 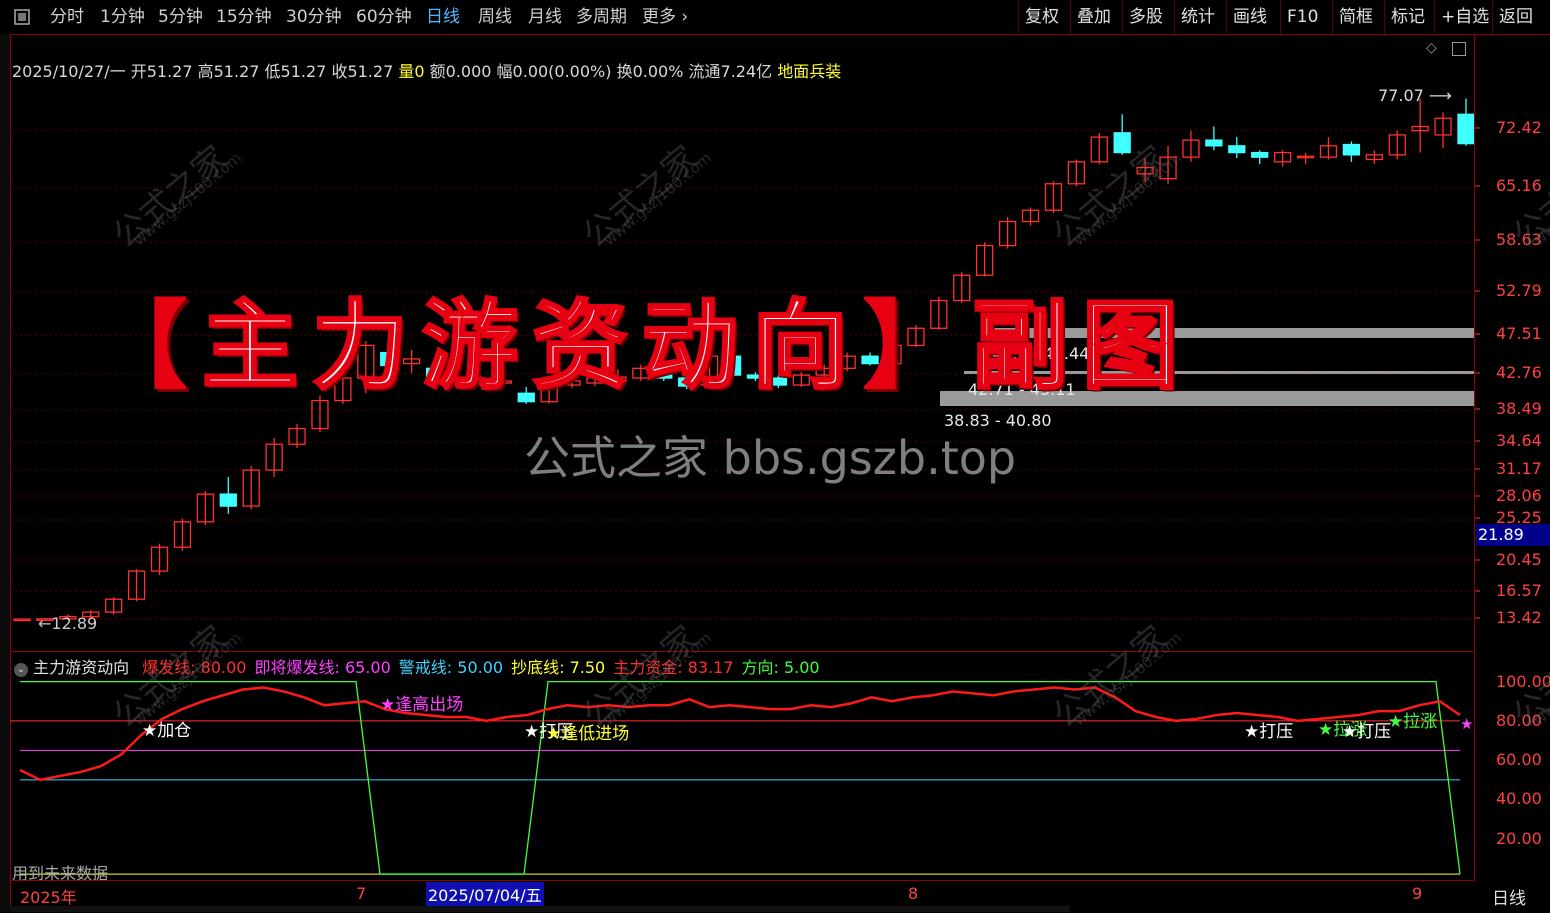 What do you see at coordinates (74, 623) in the screenshot?
I see `low-price-value: 12.89` at bounding box center [74, 623].